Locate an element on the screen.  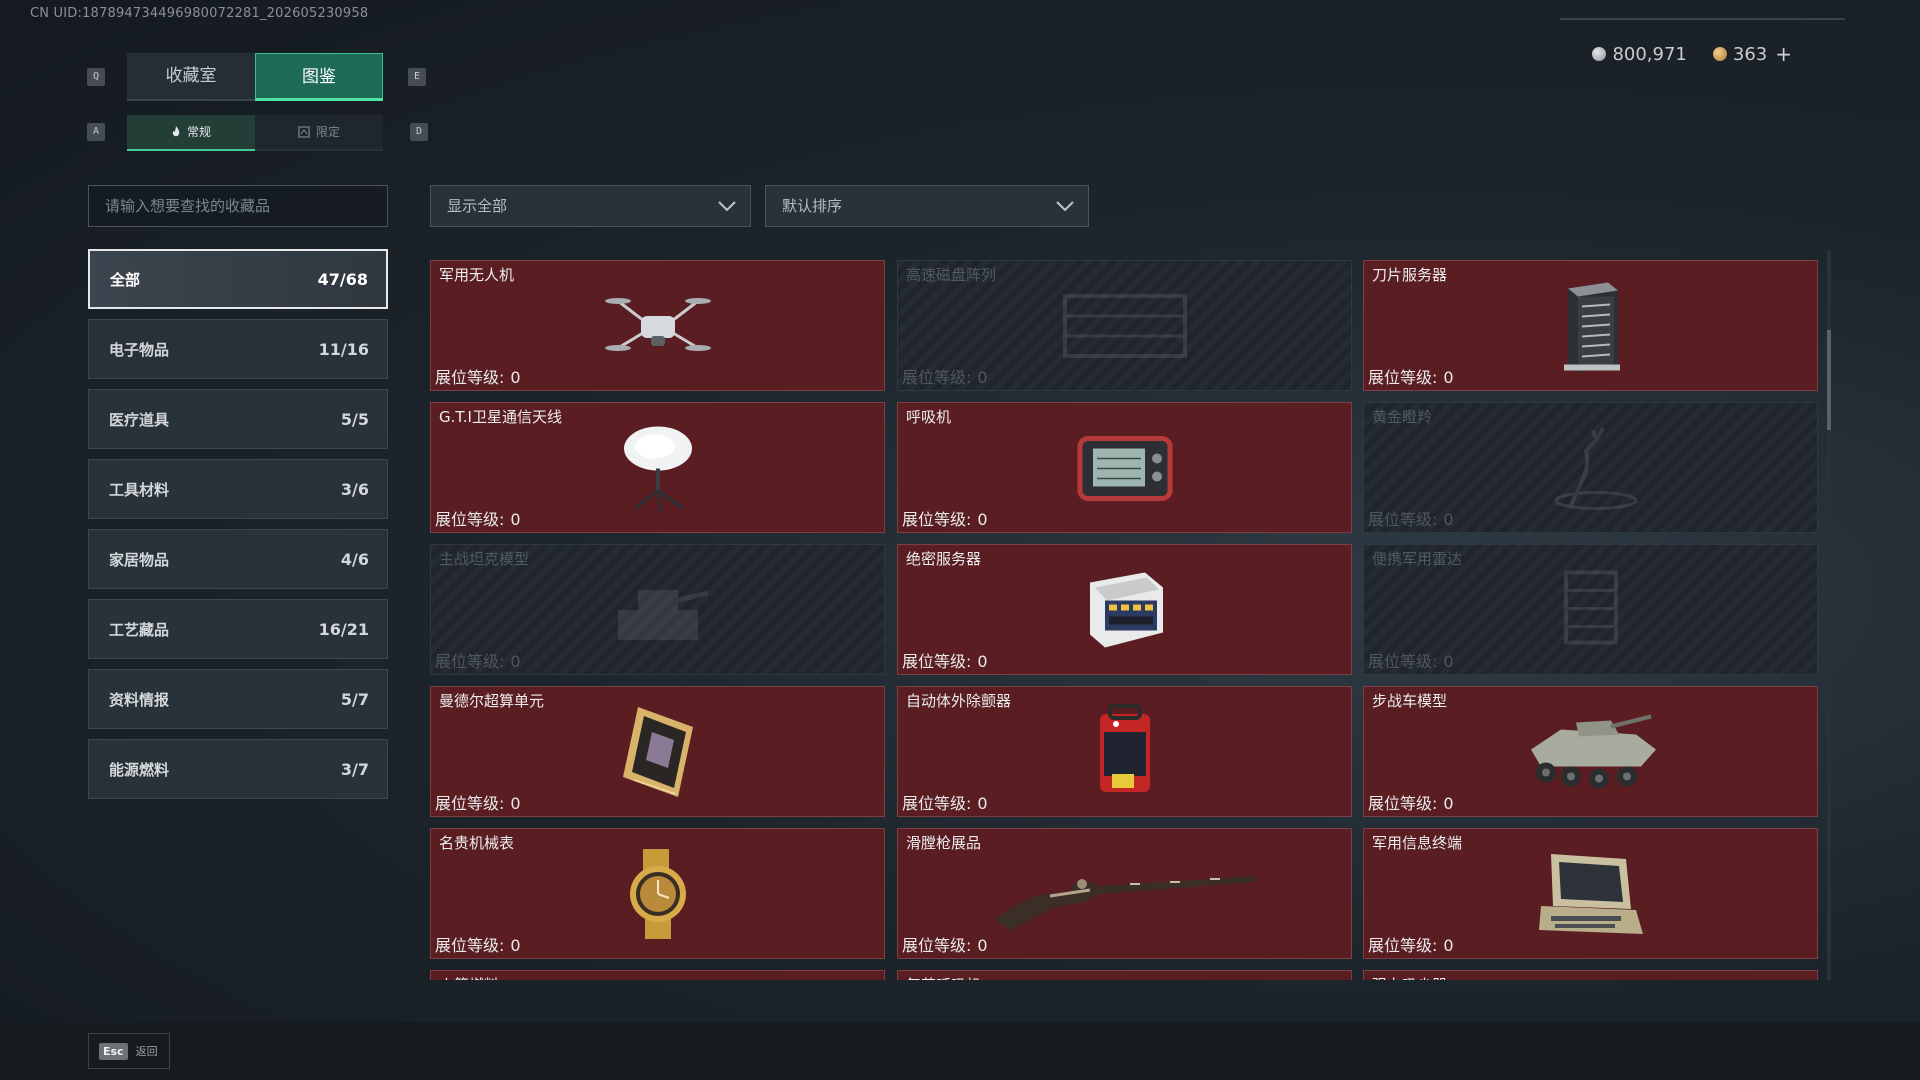
silver-currency: 800,971 is located at coordinates (1639, 54).